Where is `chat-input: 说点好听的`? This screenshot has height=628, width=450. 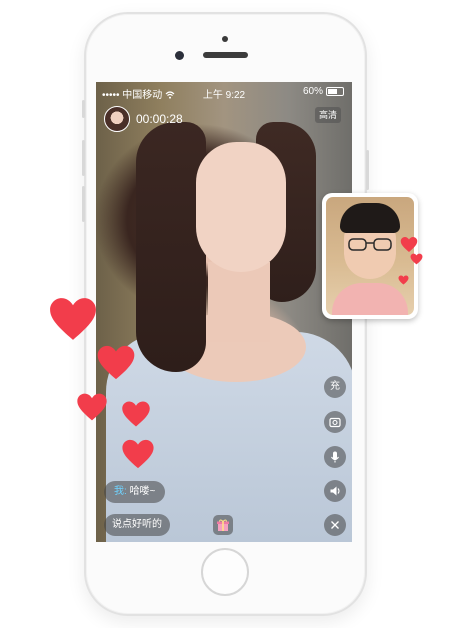 chat-input: 说点好听的 is located at coordinates (137, 525).